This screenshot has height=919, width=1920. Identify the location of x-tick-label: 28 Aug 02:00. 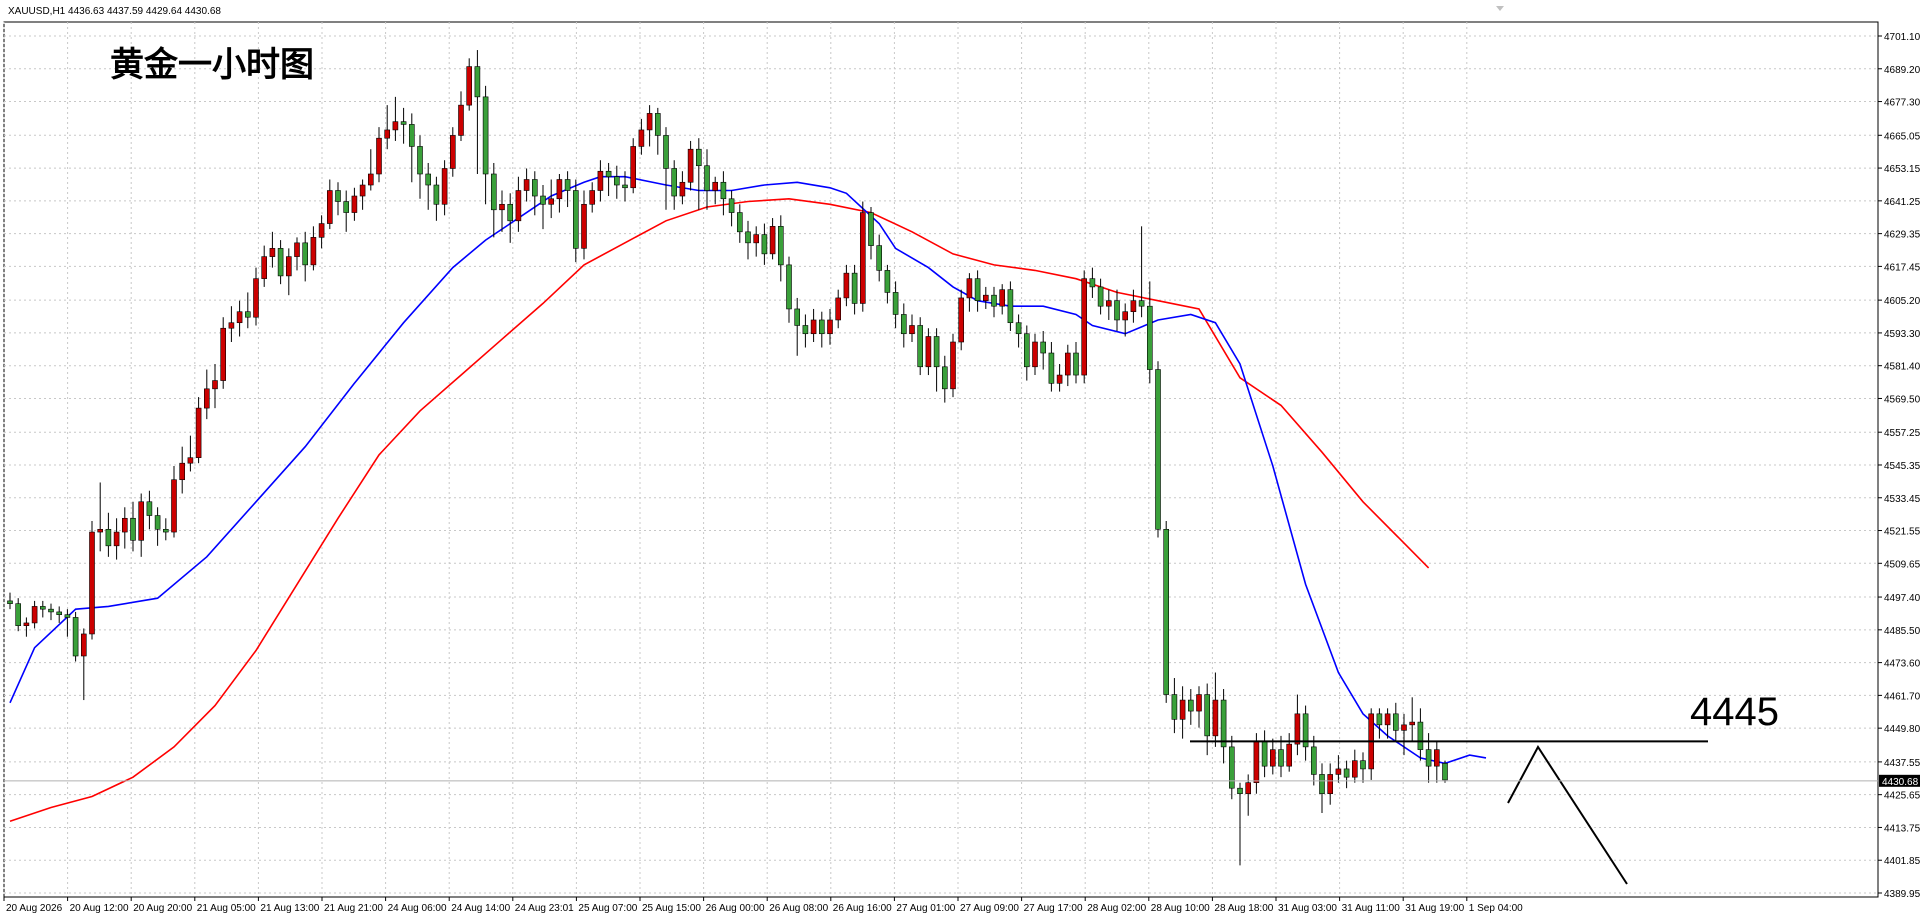
(1116, 908).